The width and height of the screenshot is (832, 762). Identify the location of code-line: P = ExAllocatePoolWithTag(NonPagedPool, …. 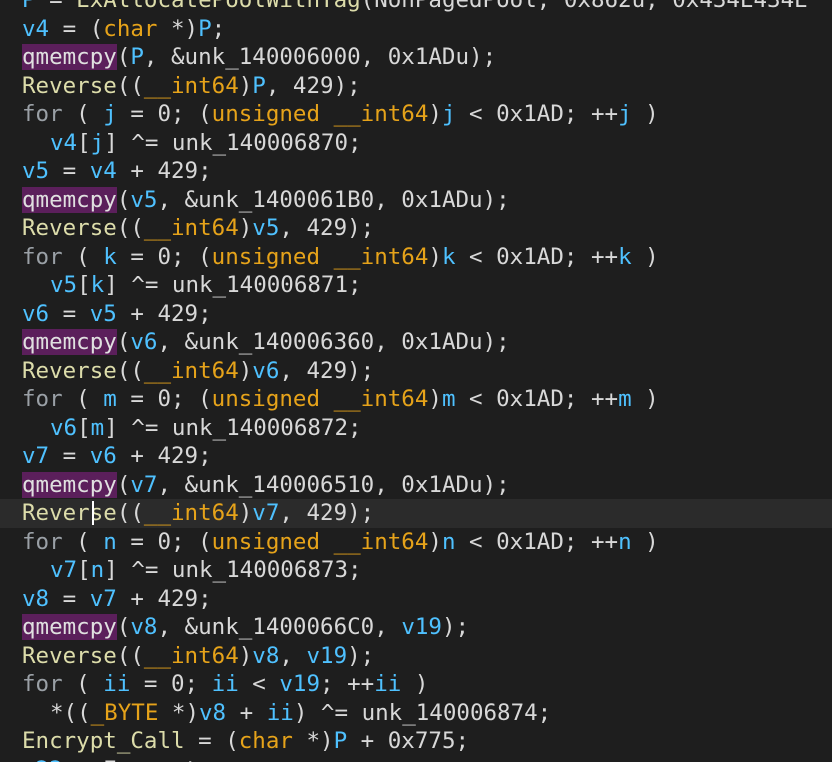
(416, 7).